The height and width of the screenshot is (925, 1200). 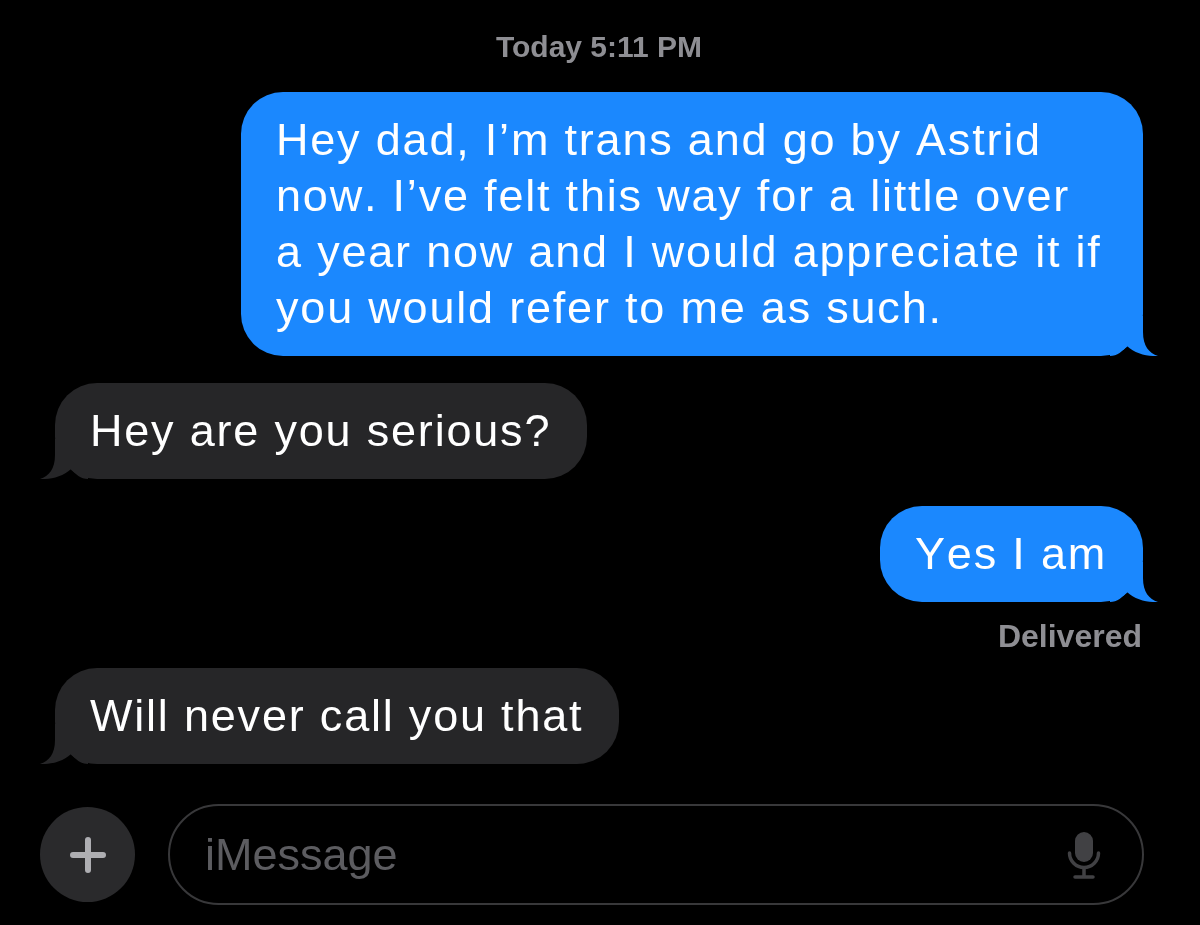 What do you see at coordinates (1011, 554) in the screenshot?
I see `message-text: Yes I am` at bounding box center [1011, 554].